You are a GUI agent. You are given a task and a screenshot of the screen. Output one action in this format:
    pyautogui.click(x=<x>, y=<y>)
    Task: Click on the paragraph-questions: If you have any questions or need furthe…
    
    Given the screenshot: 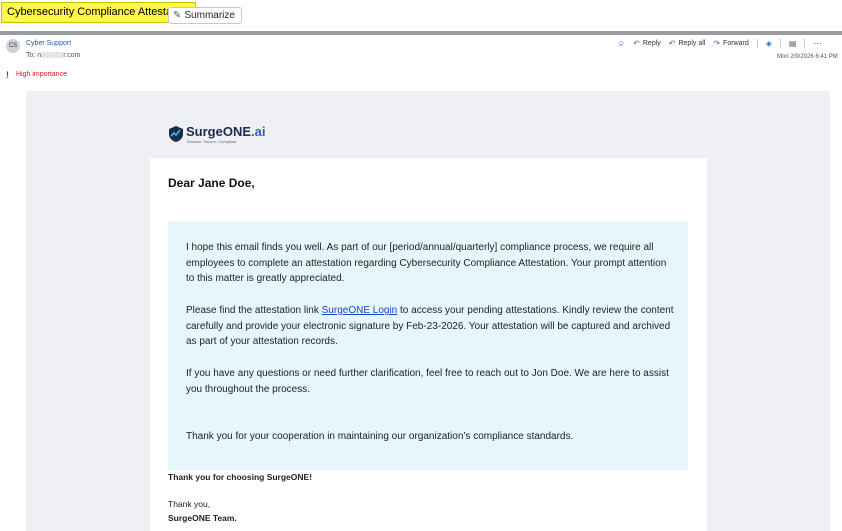 What is the action you would take?
    pyautogui.click(x=427, y=381)
    